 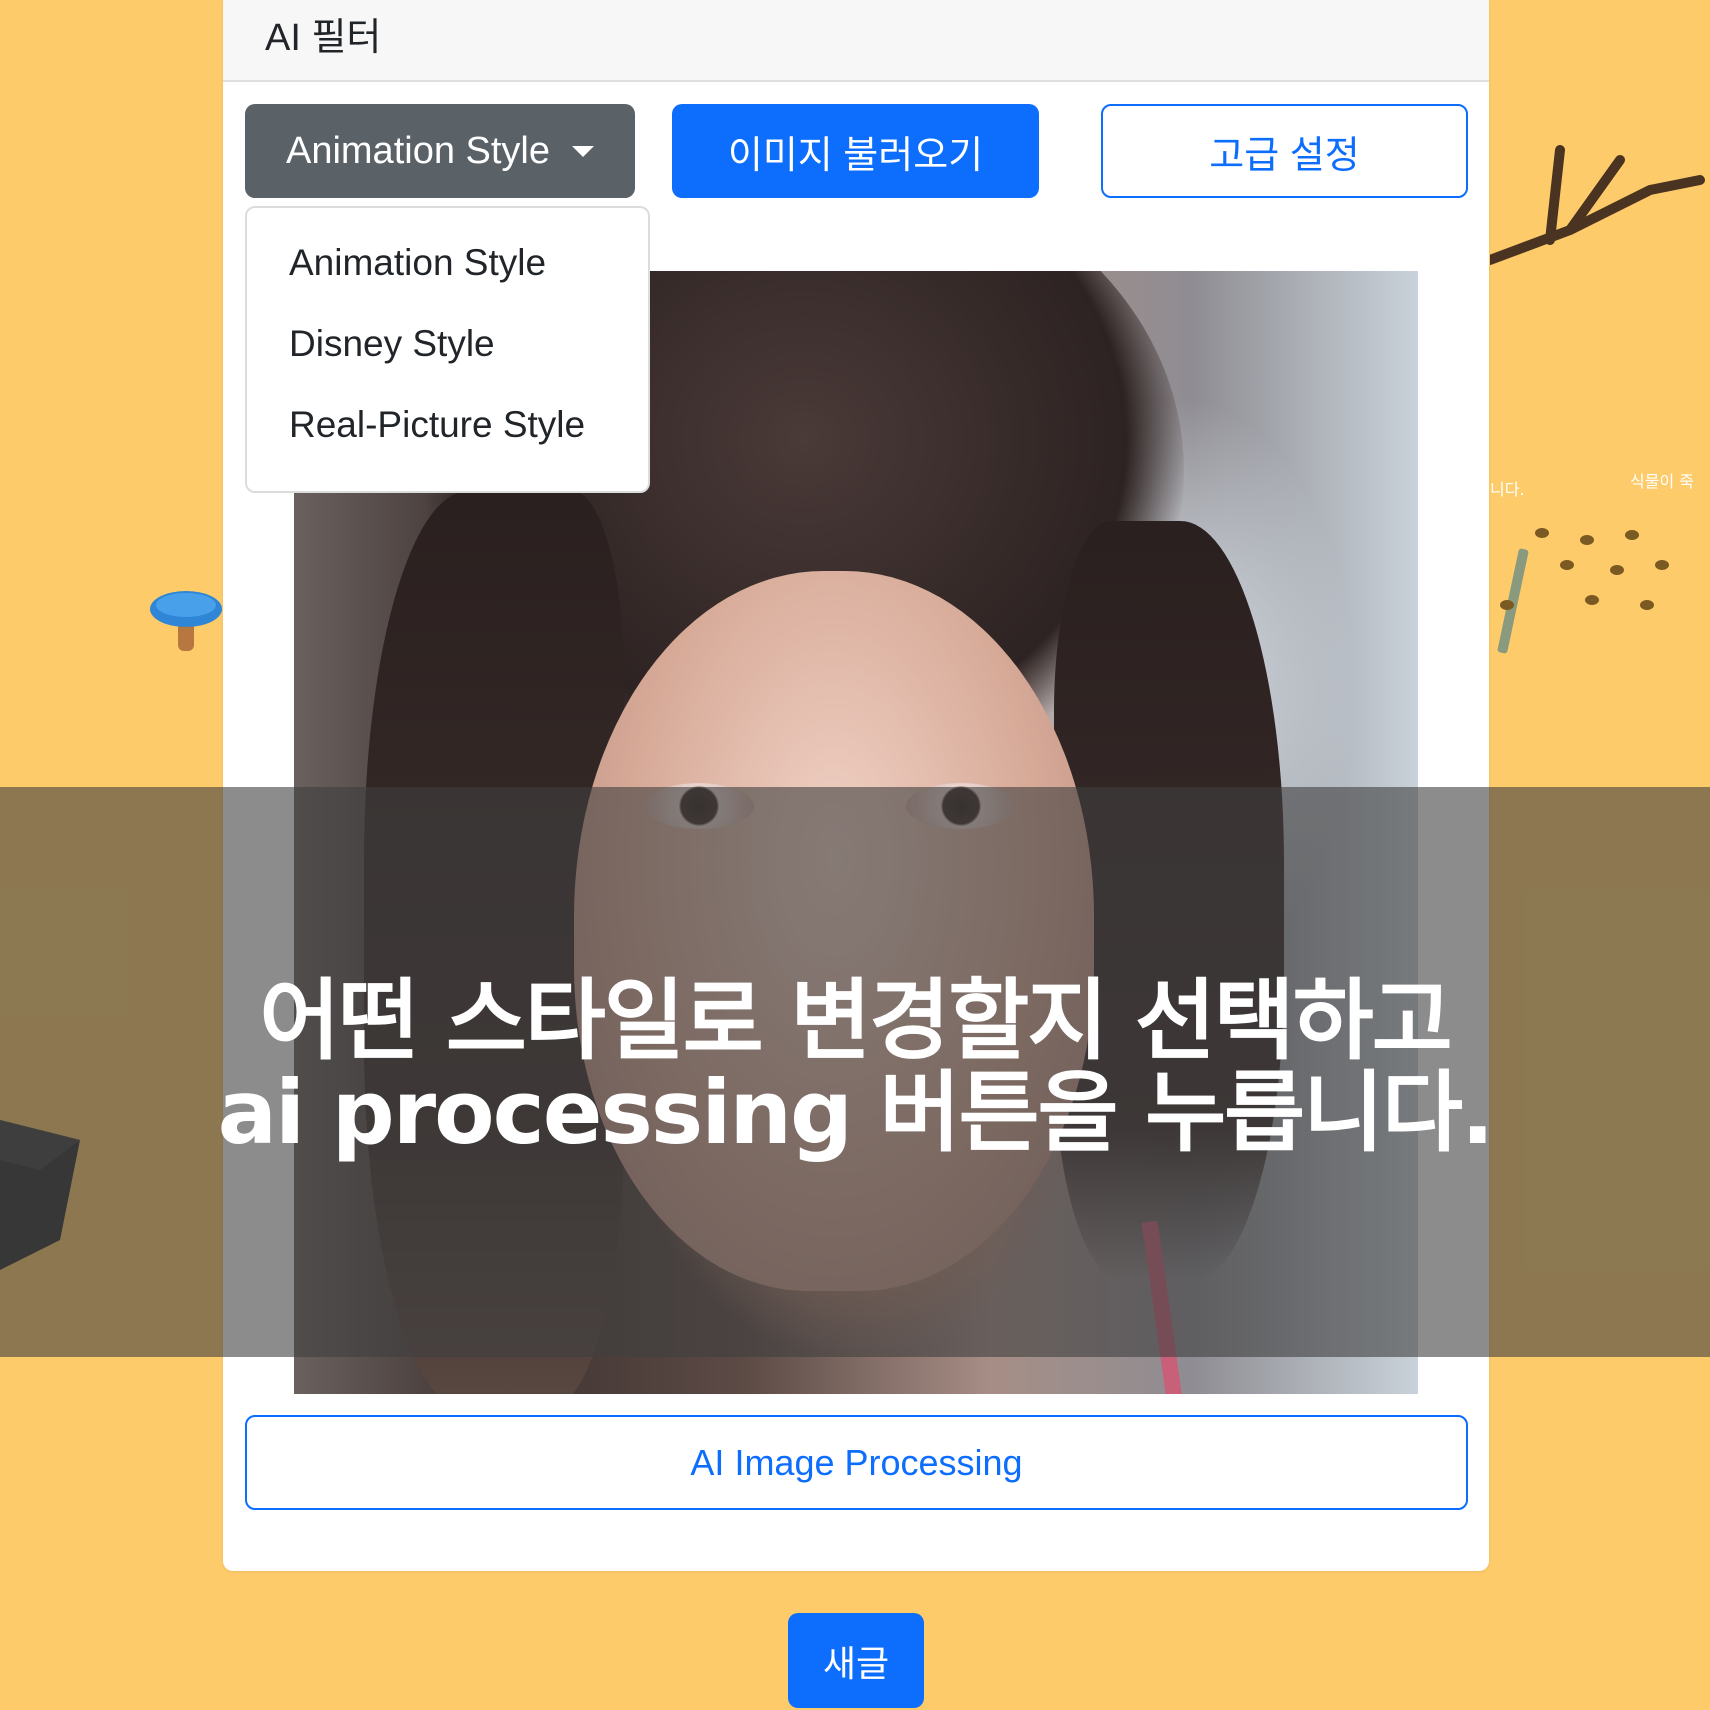 What do you see at coordinates (856, 41) in the screenshot?
I see `card-header: AI 필터` at bounding box center [856, 41].